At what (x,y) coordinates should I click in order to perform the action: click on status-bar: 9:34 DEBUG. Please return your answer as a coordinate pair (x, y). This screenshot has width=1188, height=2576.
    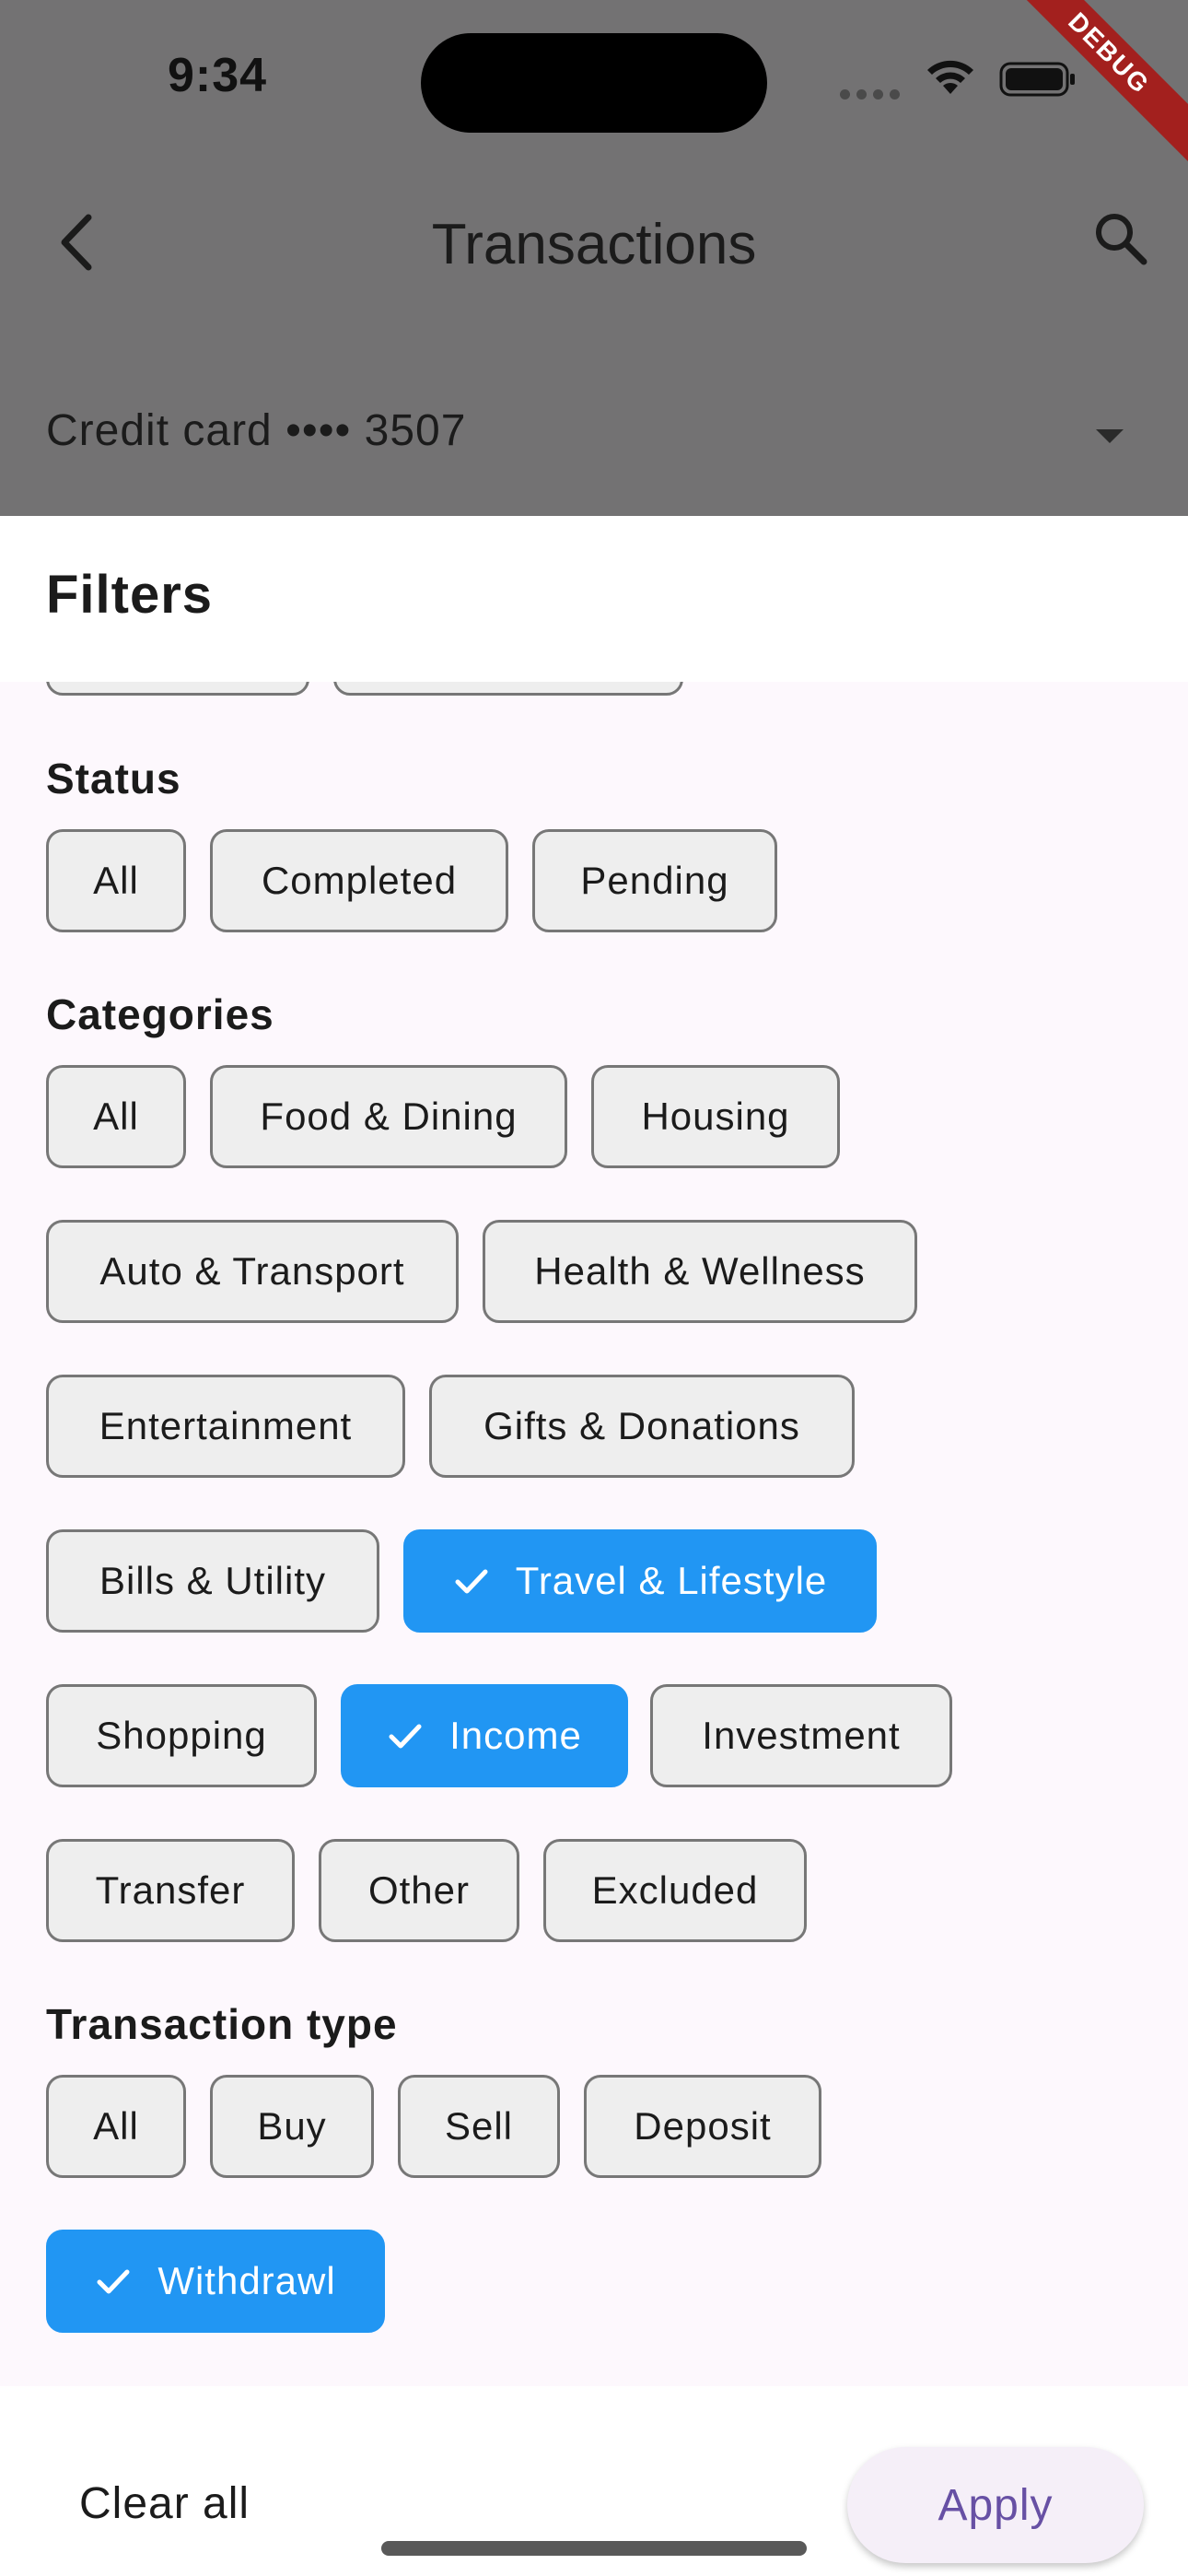
    Looking at the image, I should click on (594, 83).